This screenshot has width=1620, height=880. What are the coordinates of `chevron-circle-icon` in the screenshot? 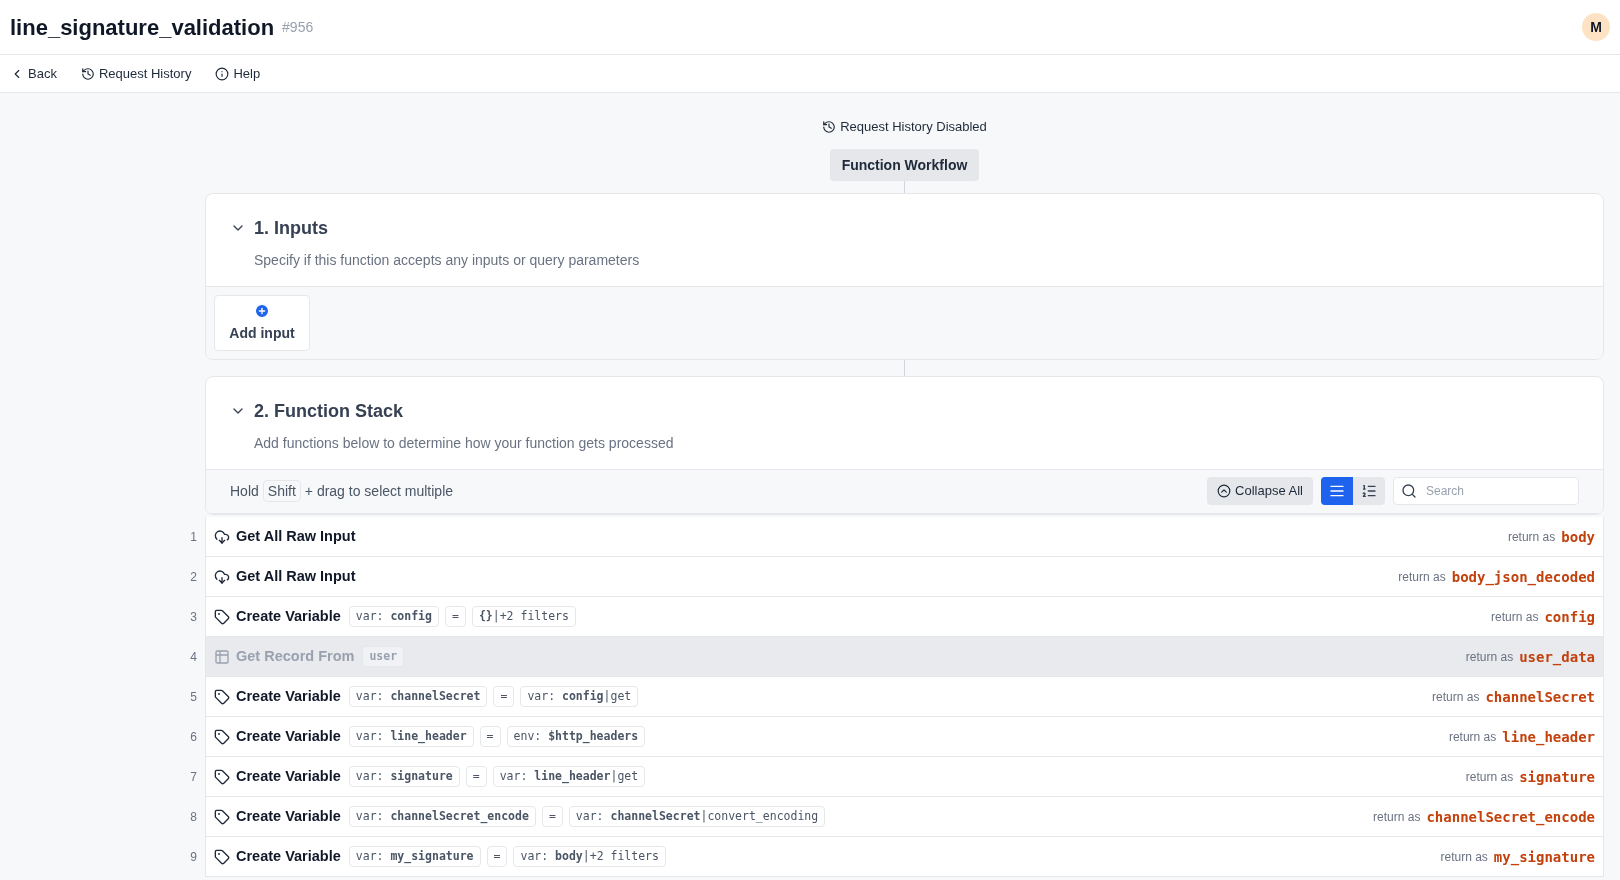 It's located at (1224, 491).